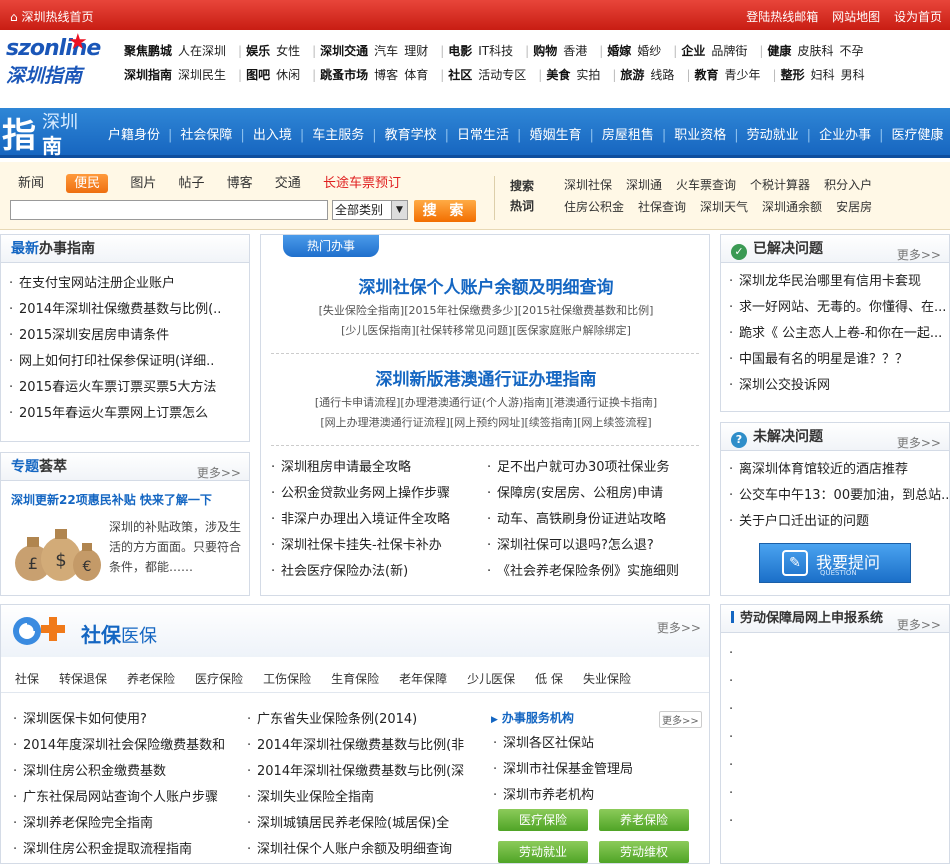 This screenshot has width=950, height=864. Describe the element at coordinates (416, 75) in the screenshot. I see `channel-link: 体育` at that location.